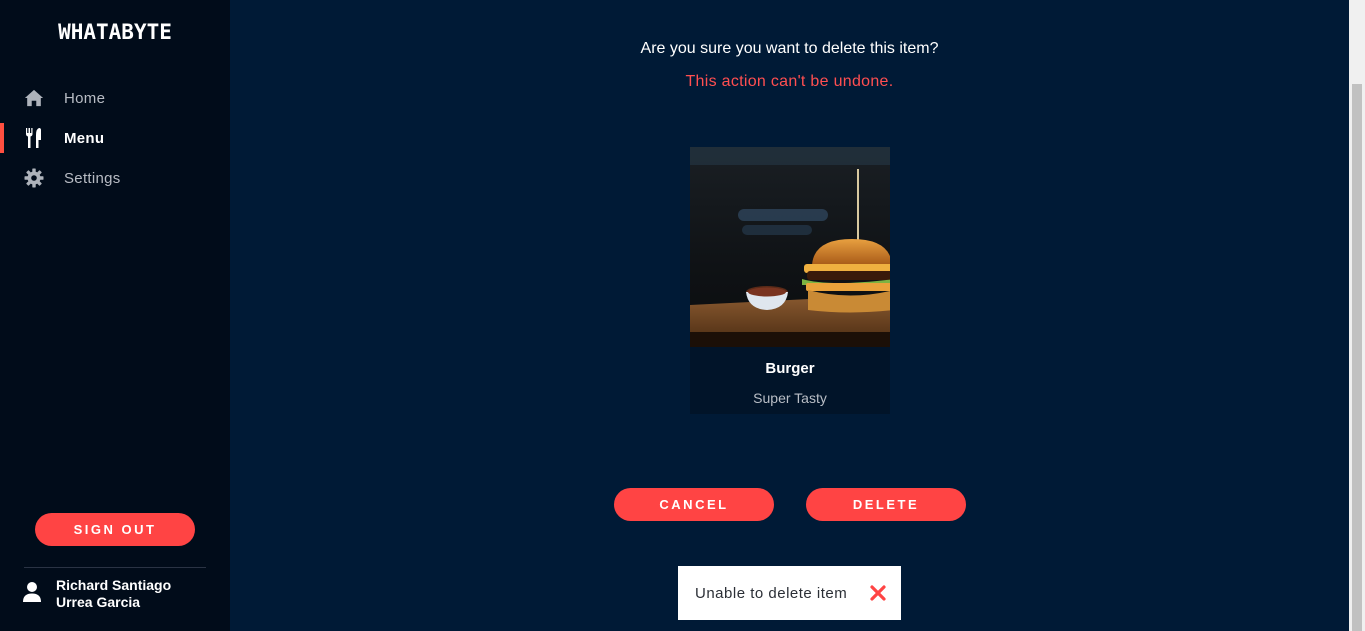 The image size is (1365, 631). Describe the element at coordinates (92, 178) in the screenshot. I see `sidebar-item-label: Settings` at that location.